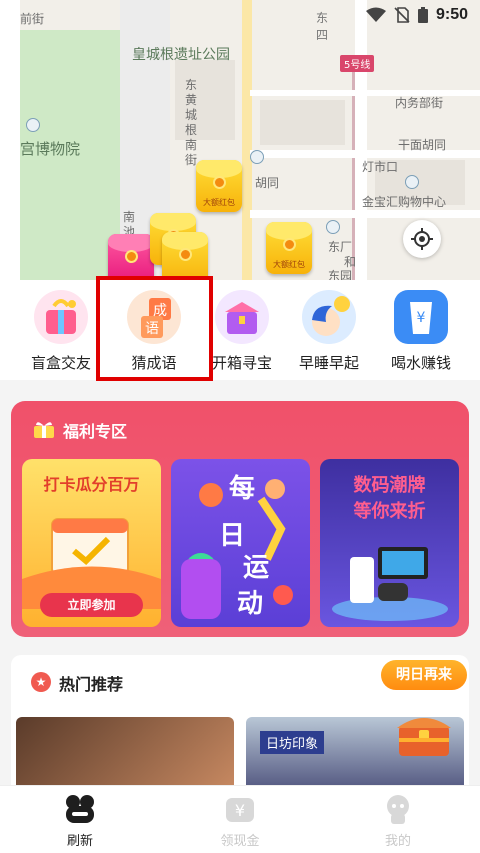 This screenshot has width=480, height=853. I want to click on thumbnail-sign-text: 日坊印象, so click(292, 742).